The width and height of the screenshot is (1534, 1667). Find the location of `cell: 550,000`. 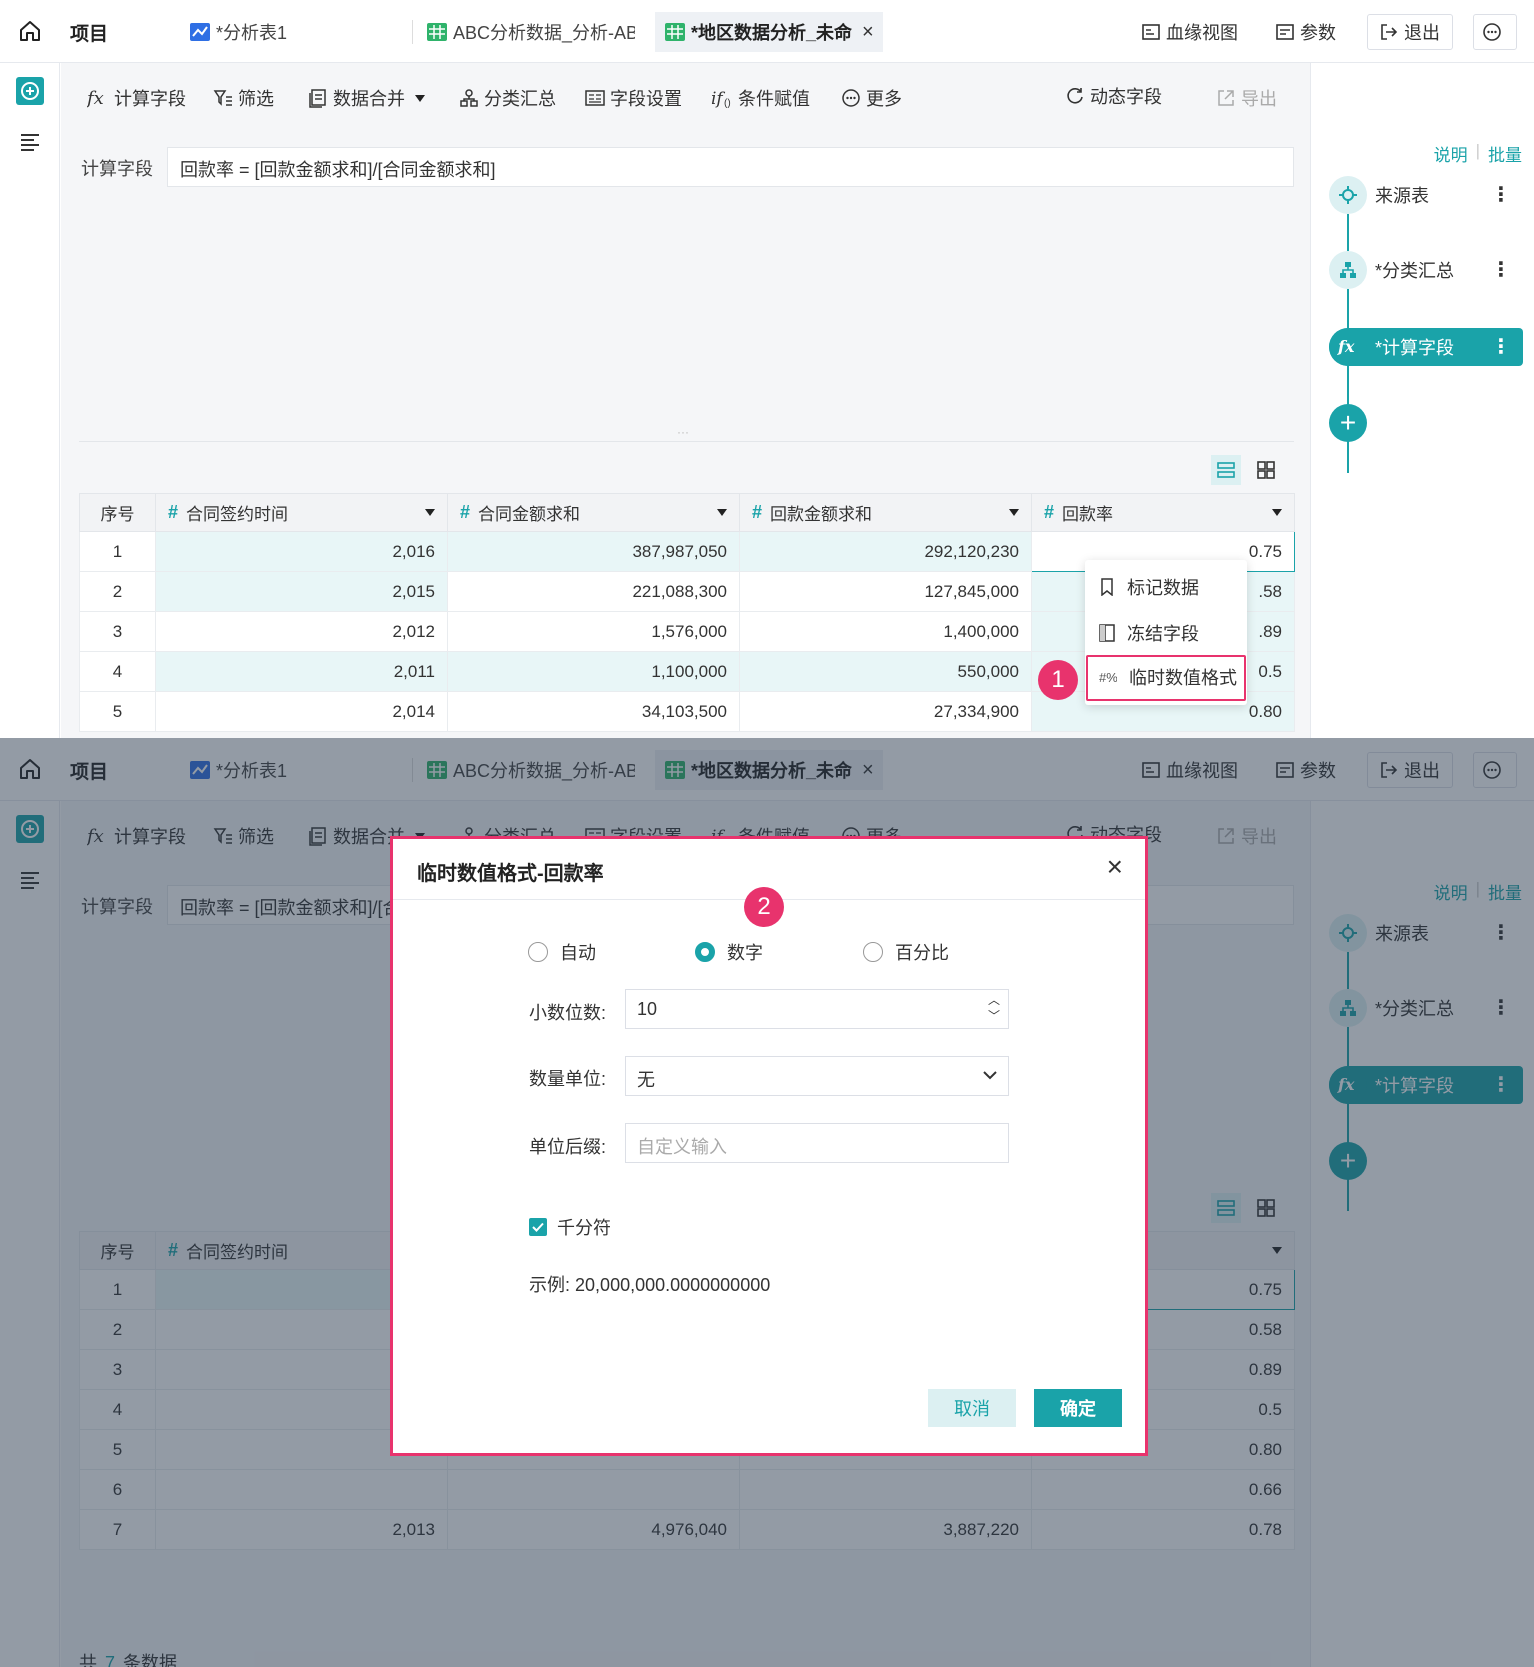

cell: 550,000 is located at coordinates (885, 671).